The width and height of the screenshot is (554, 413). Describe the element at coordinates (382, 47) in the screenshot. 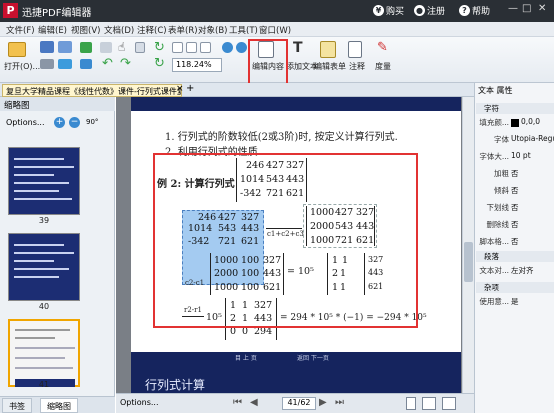

I see `measure-icon: ✎` at that location.